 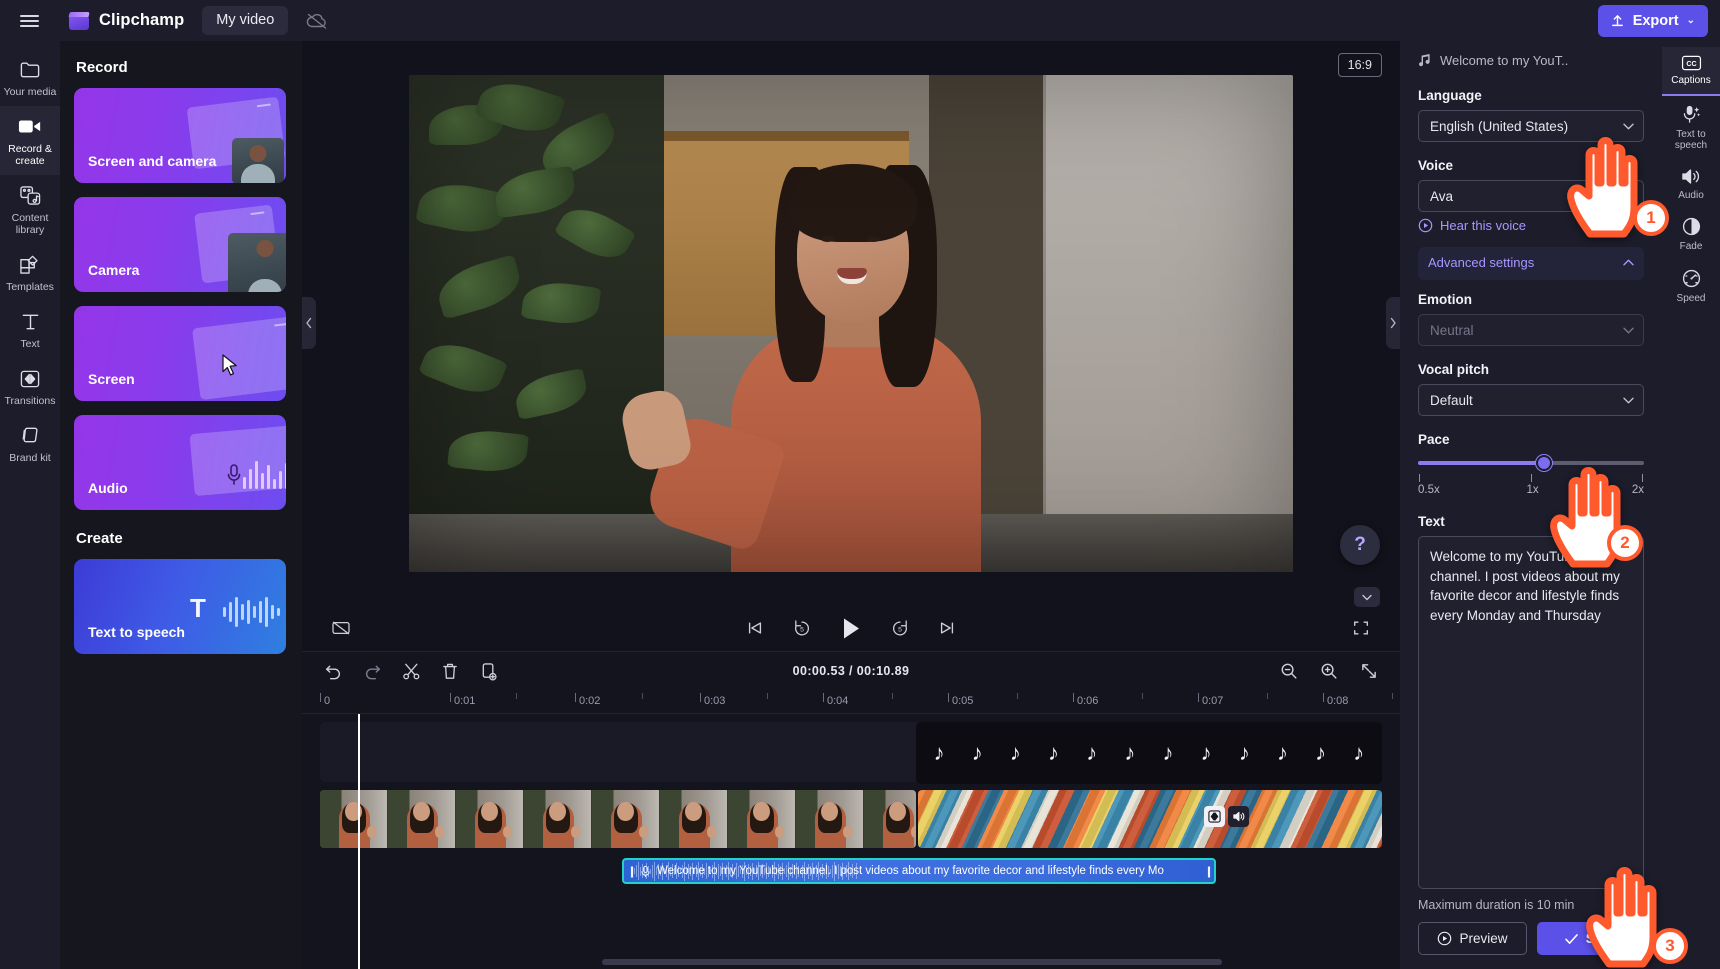 What do you see at coordinates (327, 701) in the screenshot?
I see `ruler-tick-label: 0` at bounding box center [327, 701].